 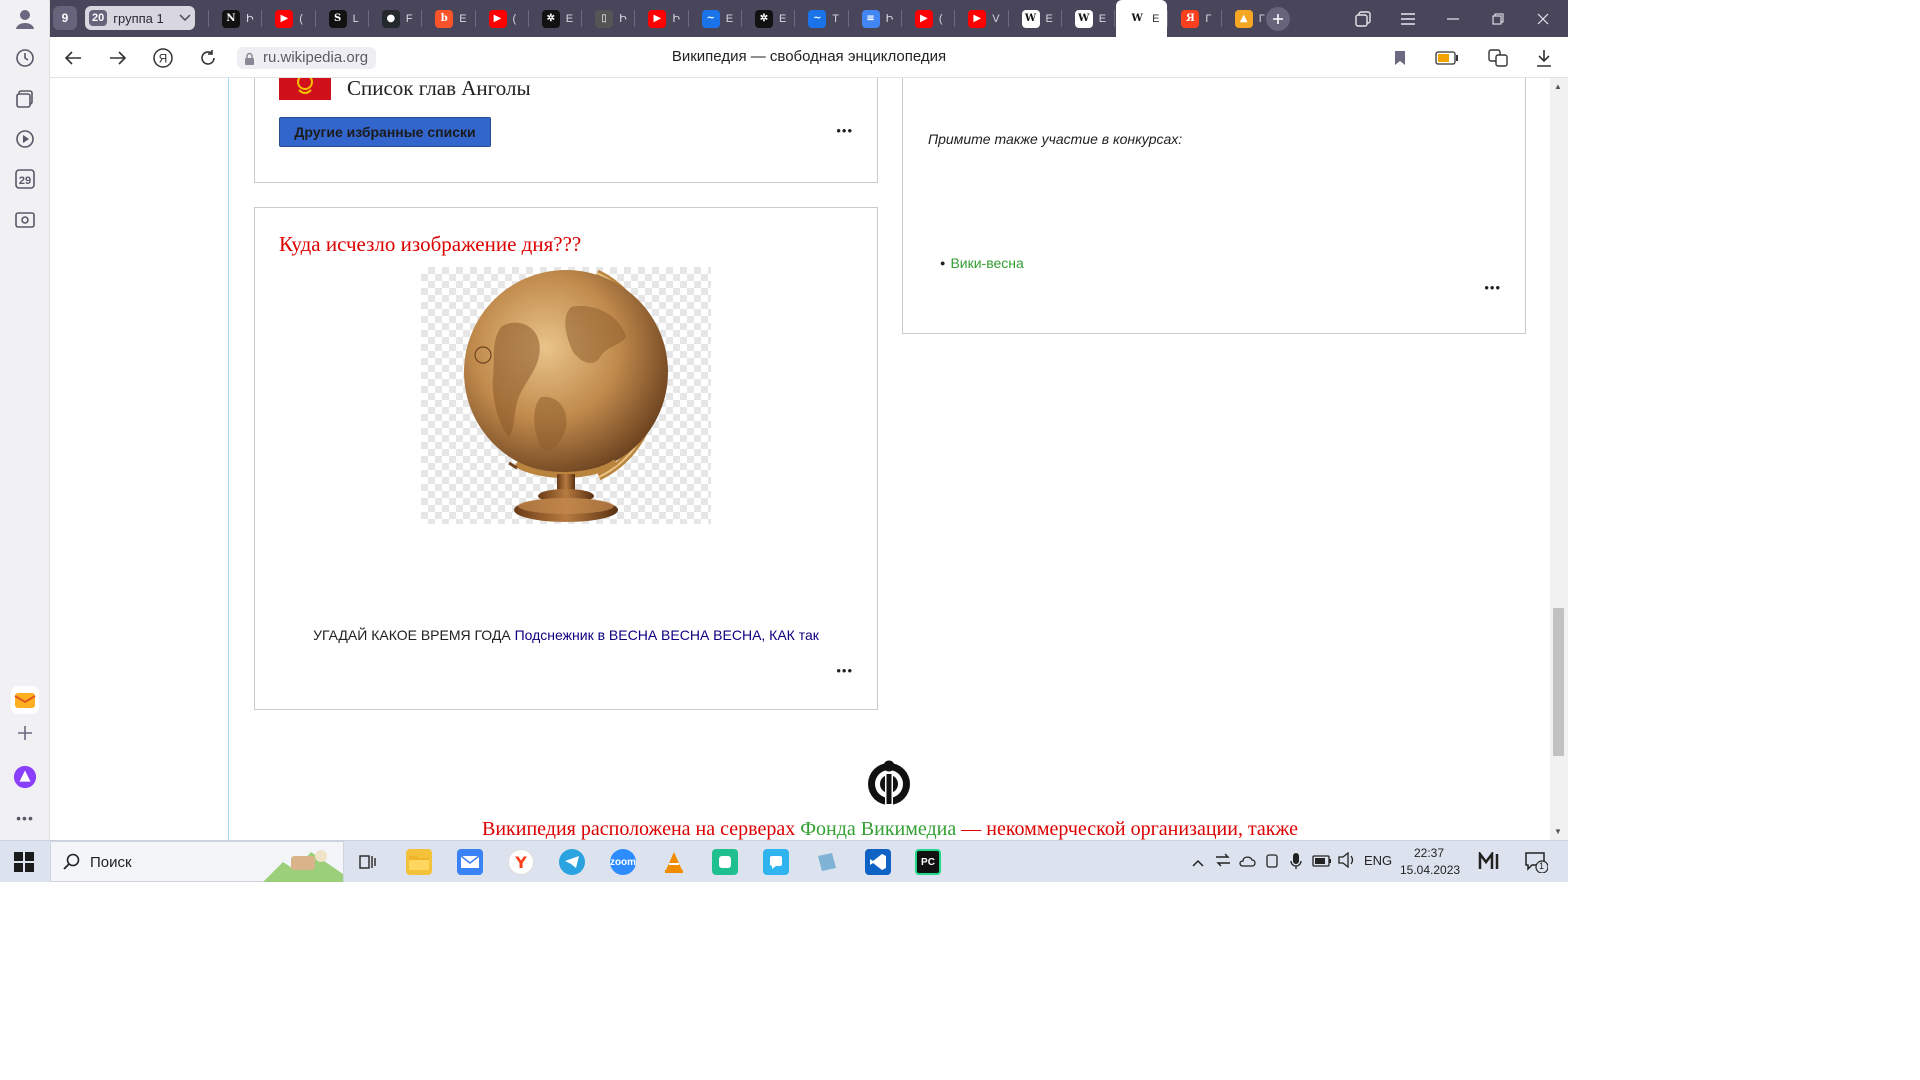 What do you see at coordinates (1198, 863) in the screenshot?
I see `tray-expand-icon` at bounding box center [1198, 863].